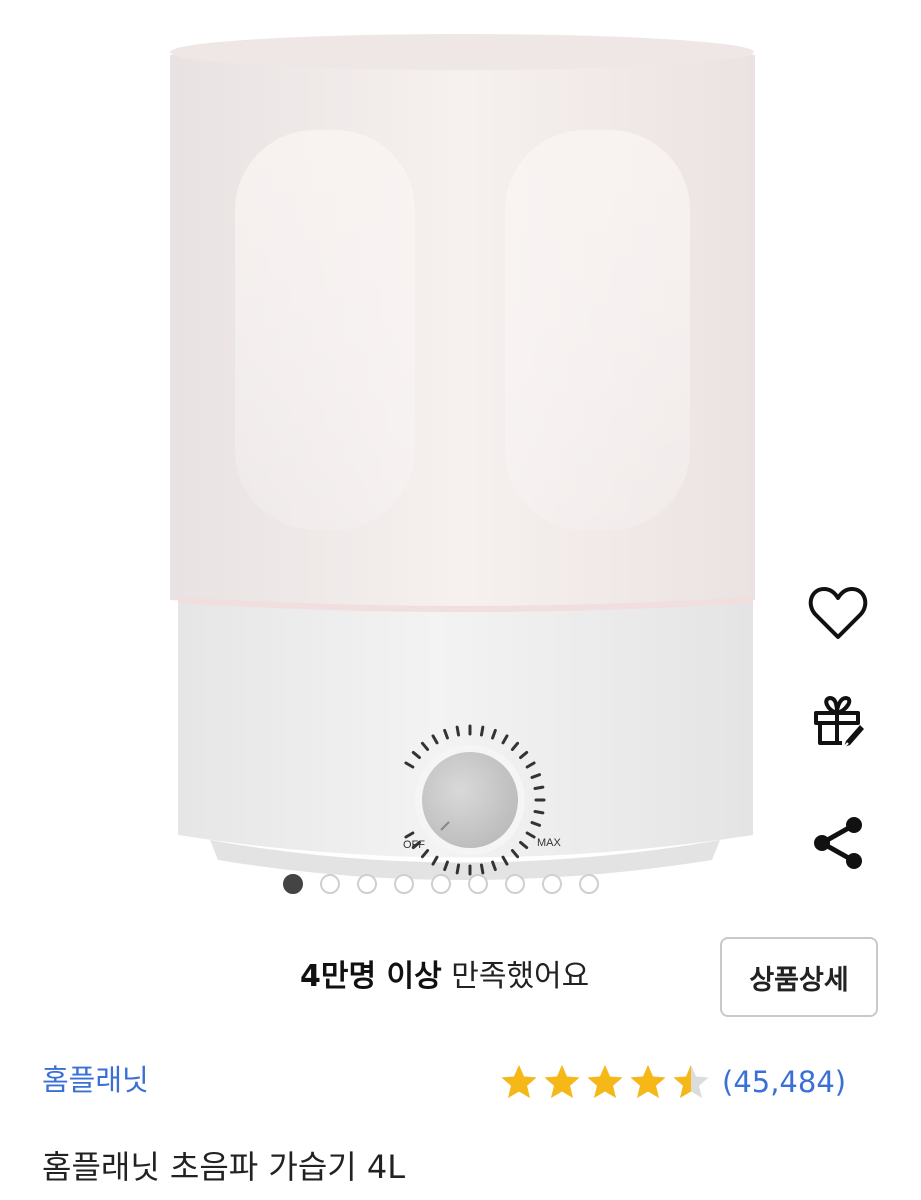 The height and width of the screenshot is (1200, 921). I want to click on wishlist-button, so click(838, 613).